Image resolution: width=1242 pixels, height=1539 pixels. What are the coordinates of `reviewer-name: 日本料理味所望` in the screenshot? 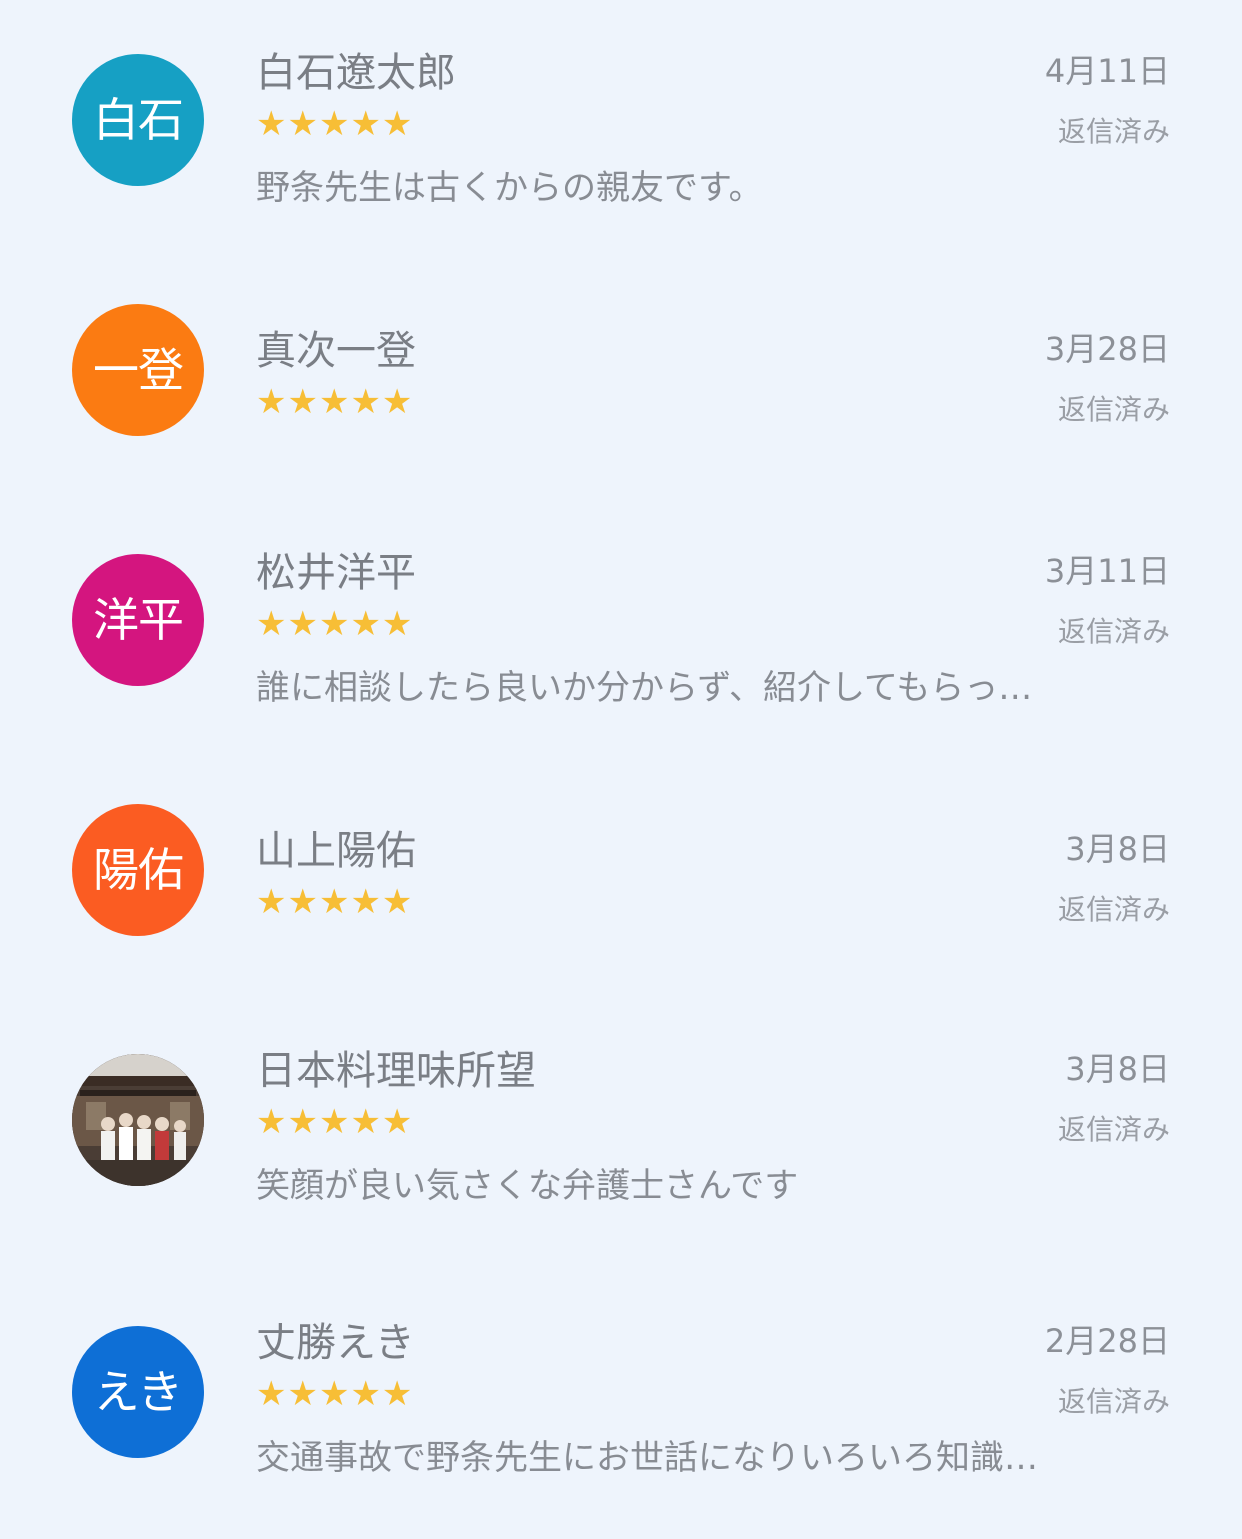 It's located at (396, 1071).